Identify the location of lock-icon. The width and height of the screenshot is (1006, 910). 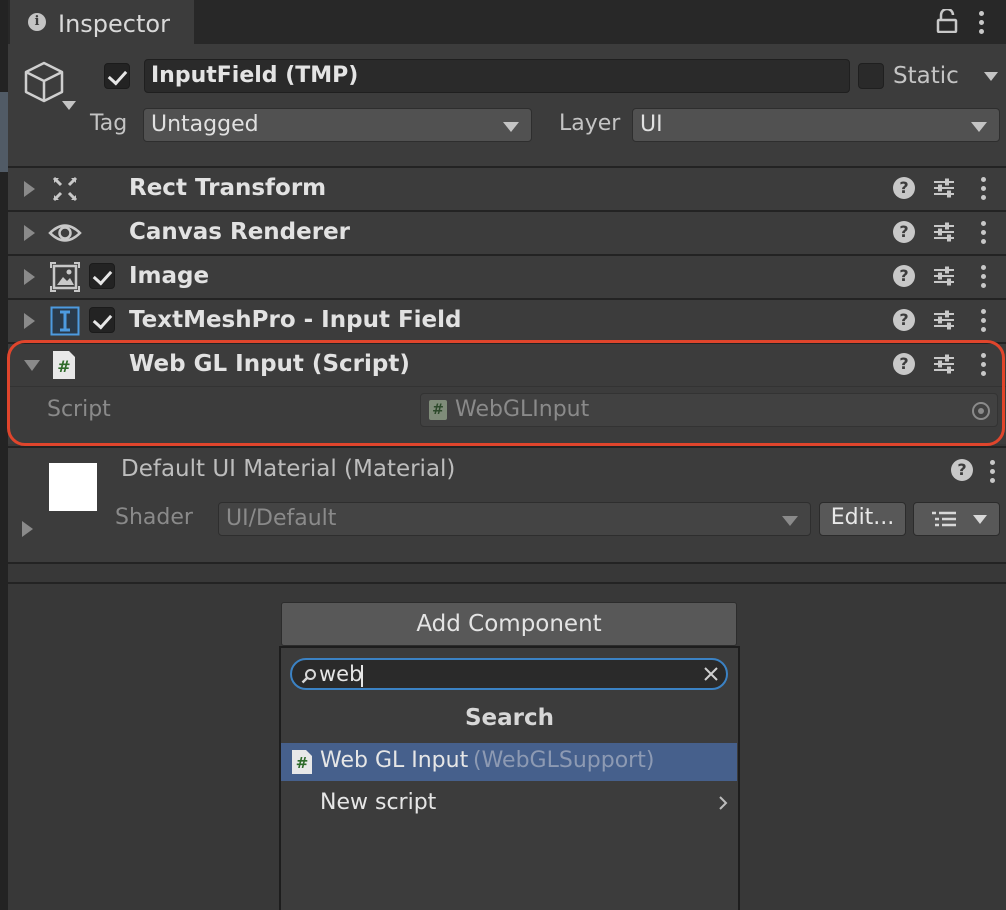
(947, 21).